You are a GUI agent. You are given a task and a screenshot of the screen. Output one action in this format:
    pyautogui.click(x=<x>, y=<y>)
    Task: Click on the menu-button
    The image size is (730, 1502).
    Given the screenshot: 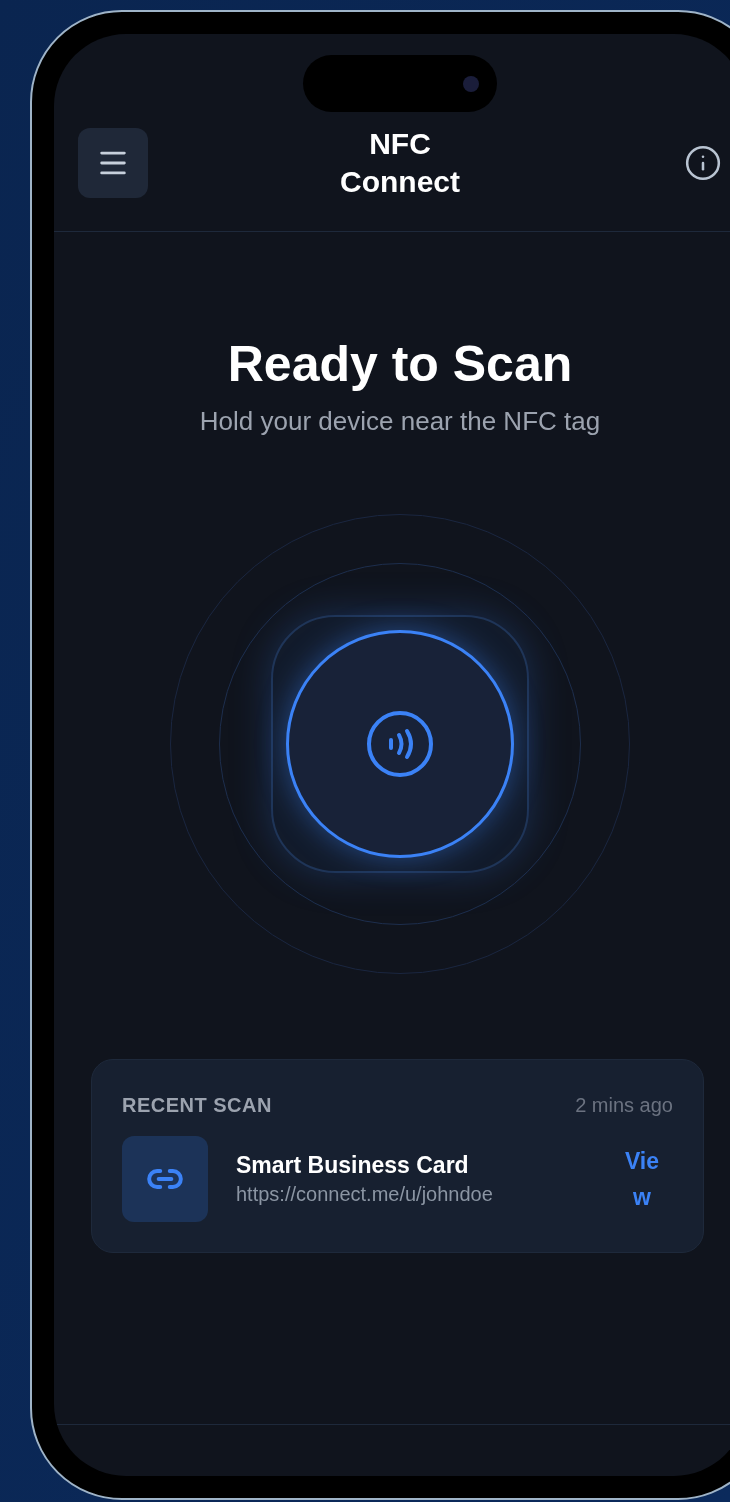 What is the action you would take?
    pyautogui.click(x=113, y=163)
    